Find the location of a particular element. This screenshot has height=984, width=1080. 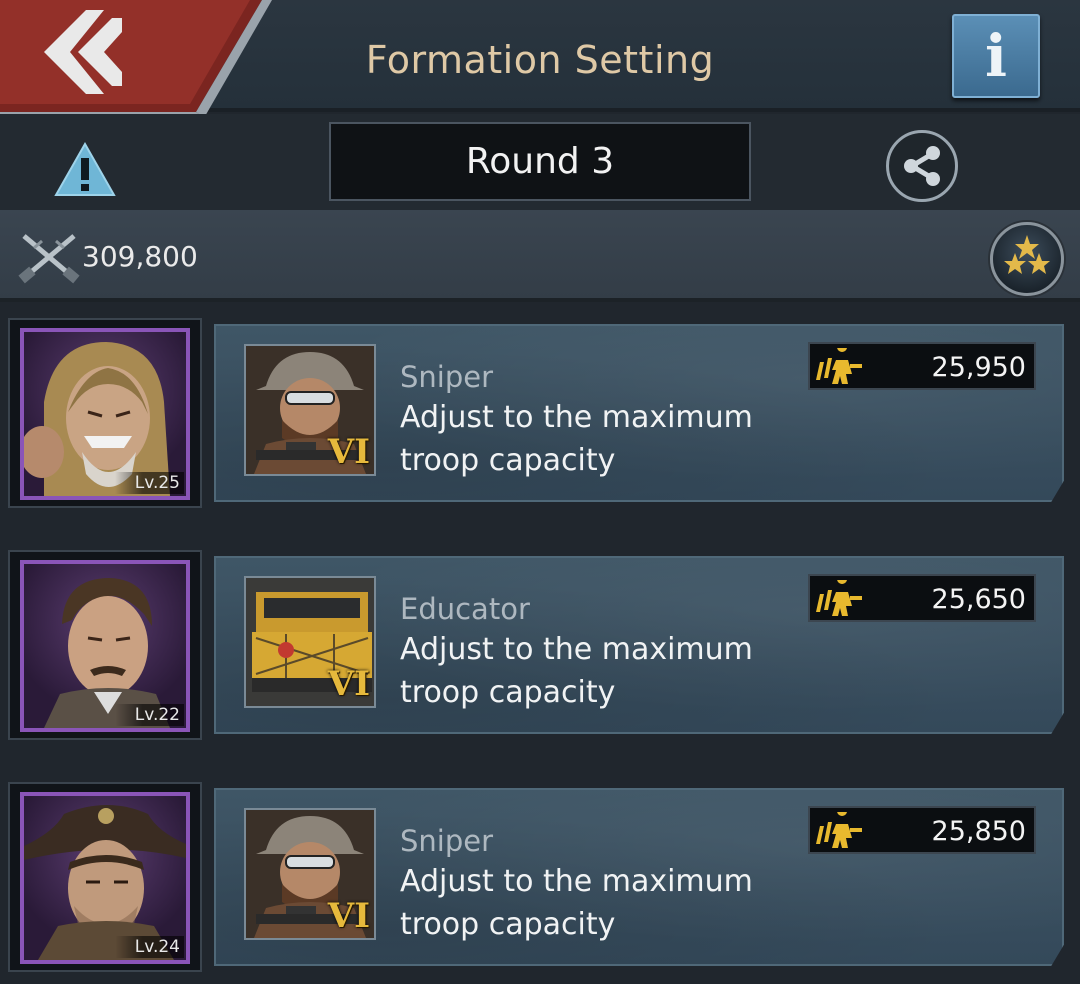

troop-count: 25,650 is located at coordinates (978, 599).